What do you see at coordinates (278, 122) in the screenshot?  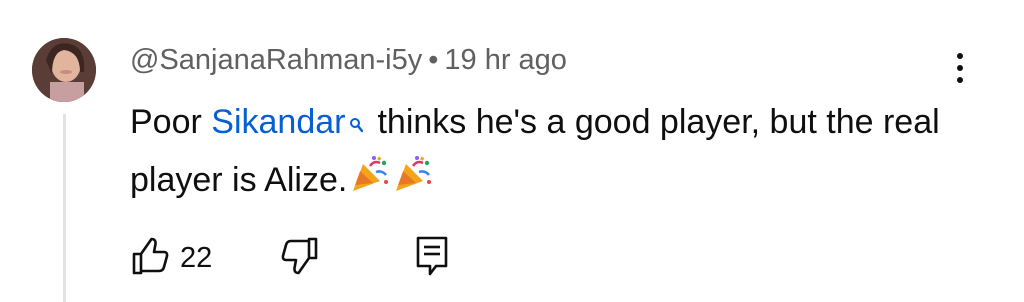 I see `mention-link: Sikandar` at bounding box center [278, 122].